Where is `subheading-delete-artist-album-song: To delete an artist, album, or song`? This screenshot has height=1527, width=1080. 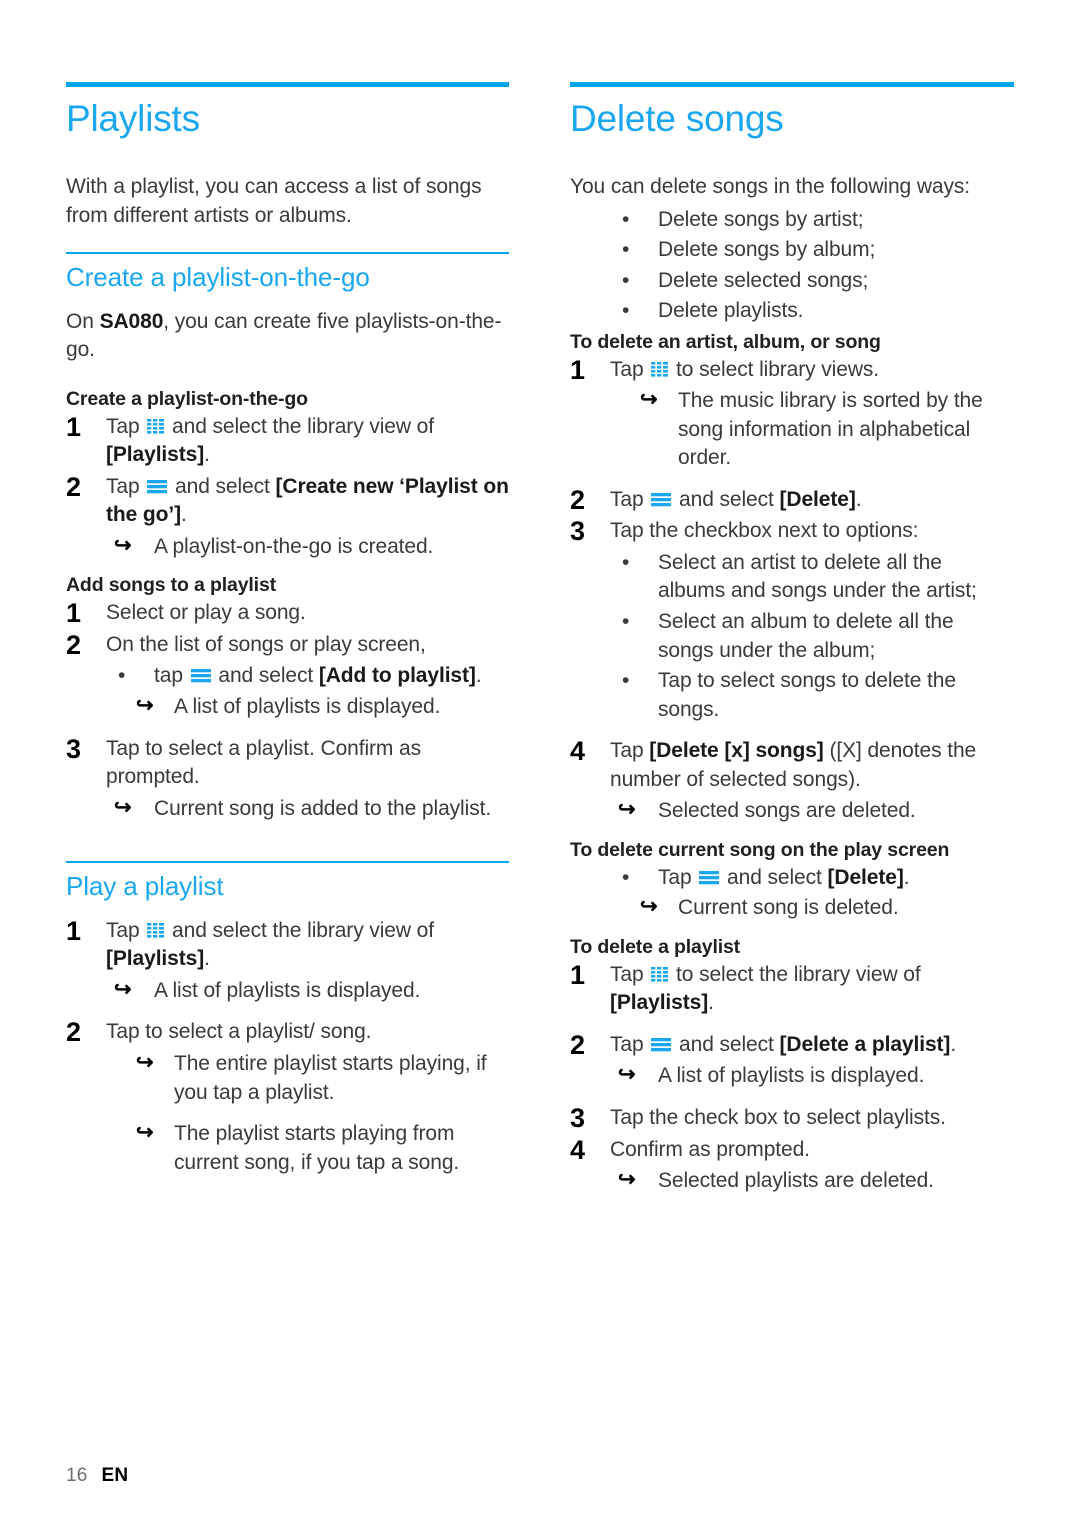 subheading-delete-artist-album-song: To delete an artist, album, or song is located at coordinates (725, 341).